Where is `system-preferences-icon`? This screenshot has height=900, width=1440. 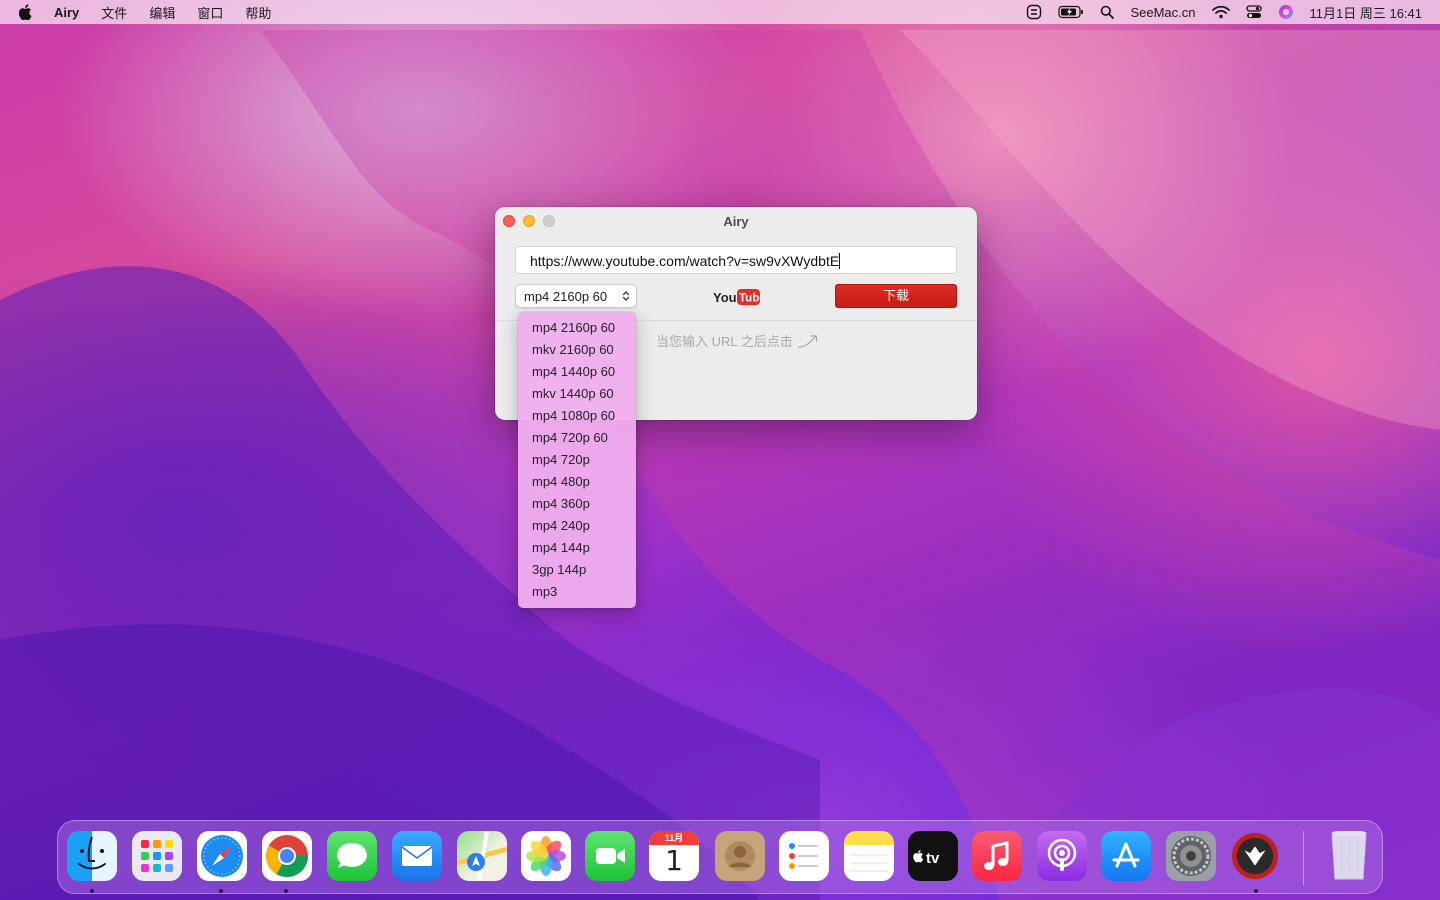
system-preferences-icon is located at coordinates (1191, 856).